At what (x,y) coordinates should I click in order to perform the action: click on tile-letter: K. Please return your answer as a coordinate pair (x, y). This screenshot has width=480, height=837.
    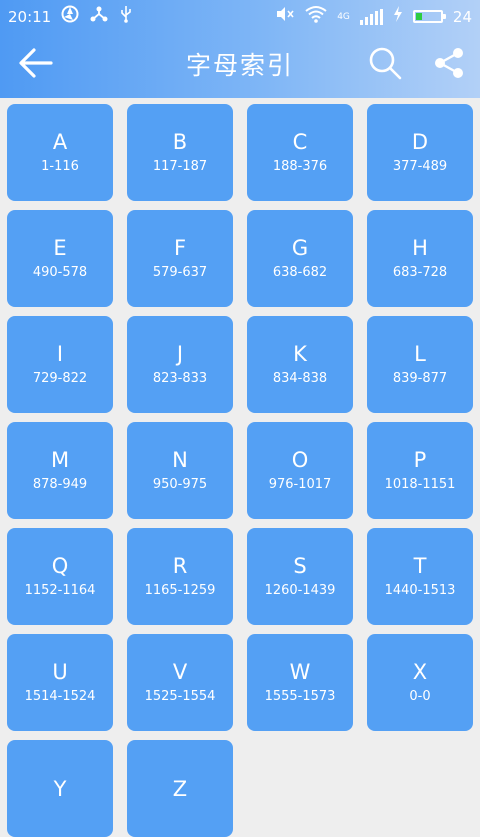
    Looking at the image, I should click on (300, 354).